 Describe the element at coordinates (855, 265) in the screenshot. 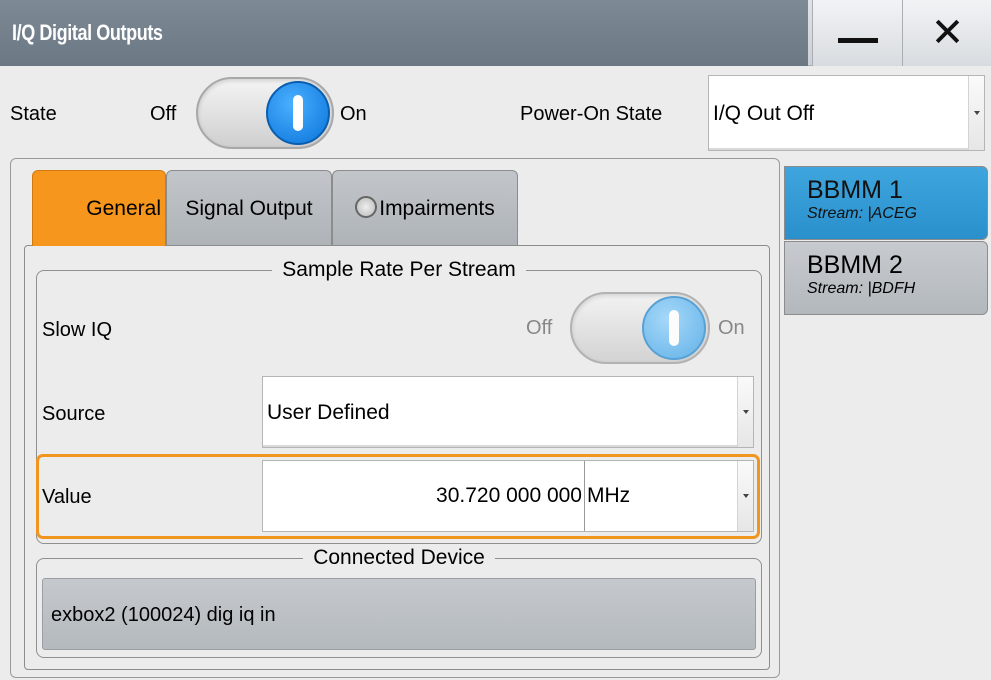

I see `stream-title: BBMM 2` at that location.